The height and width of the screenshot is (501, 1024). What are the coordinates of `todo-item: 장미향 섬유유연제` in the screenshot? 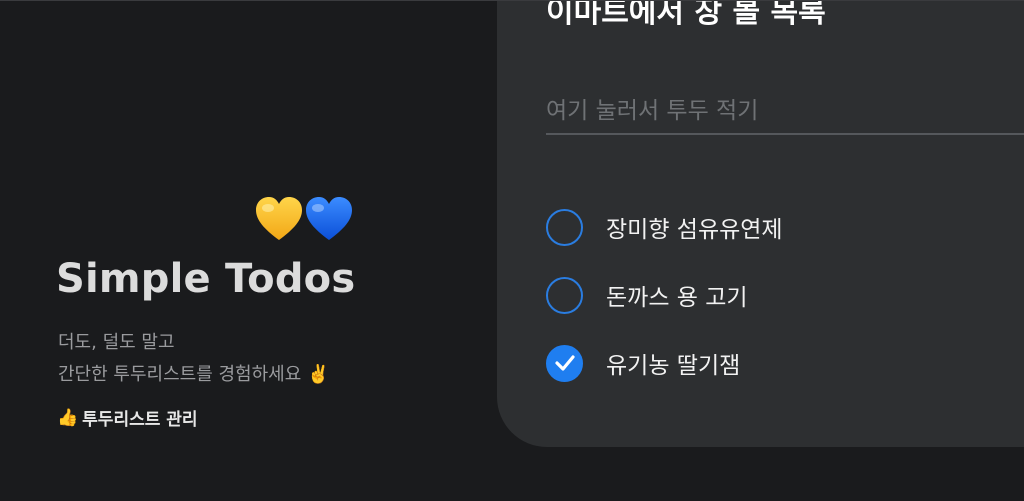 It's located at (664, 227).